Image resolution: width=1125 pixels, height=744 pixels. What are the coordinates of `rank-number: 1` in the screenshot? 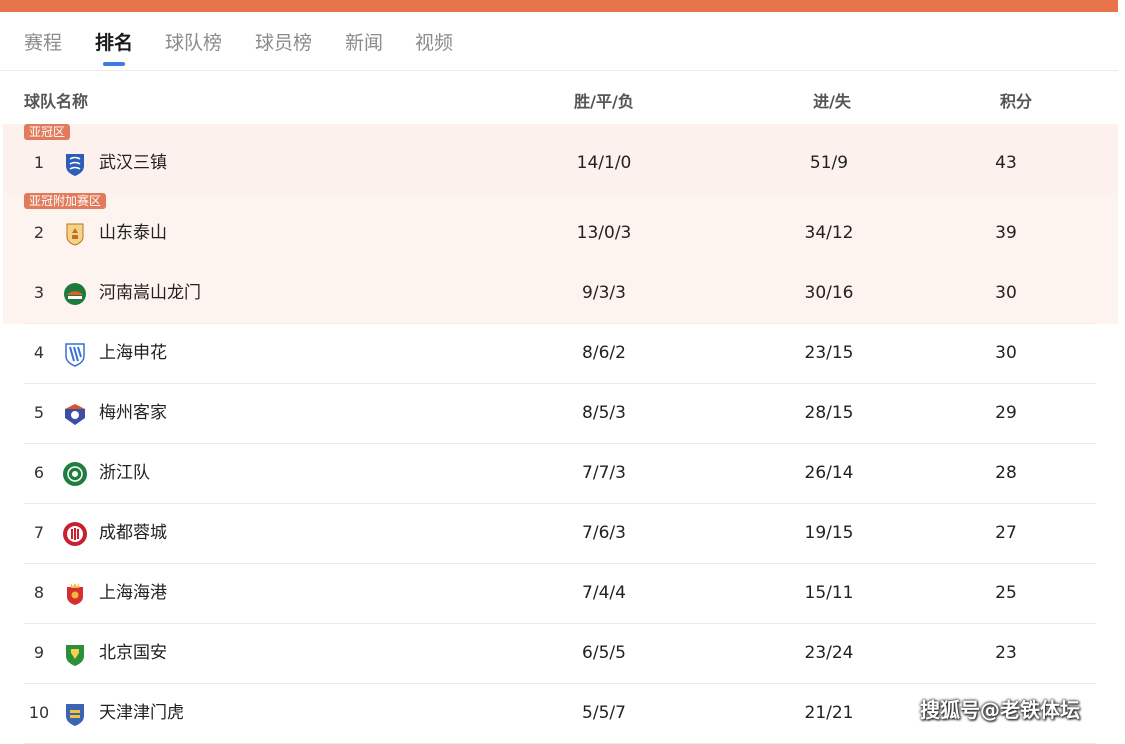 It's located at (39, 162).